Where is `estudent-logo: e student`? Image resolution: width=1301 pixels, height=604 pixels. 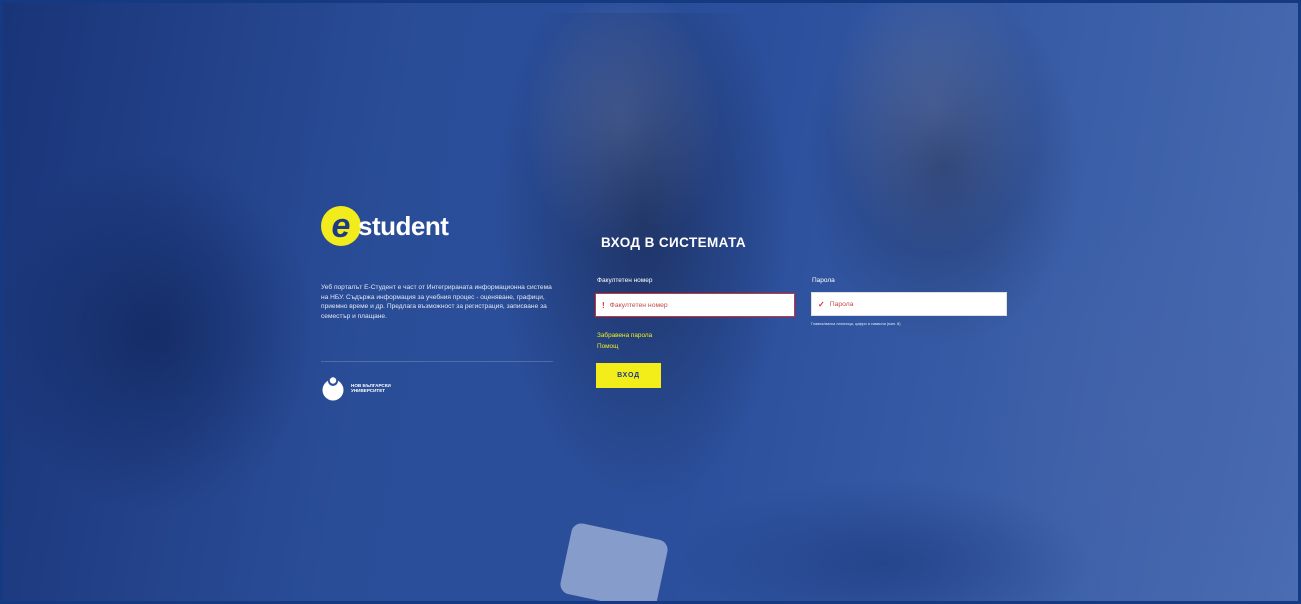 estudent-logo: e student is located at coordinates (385, 226).